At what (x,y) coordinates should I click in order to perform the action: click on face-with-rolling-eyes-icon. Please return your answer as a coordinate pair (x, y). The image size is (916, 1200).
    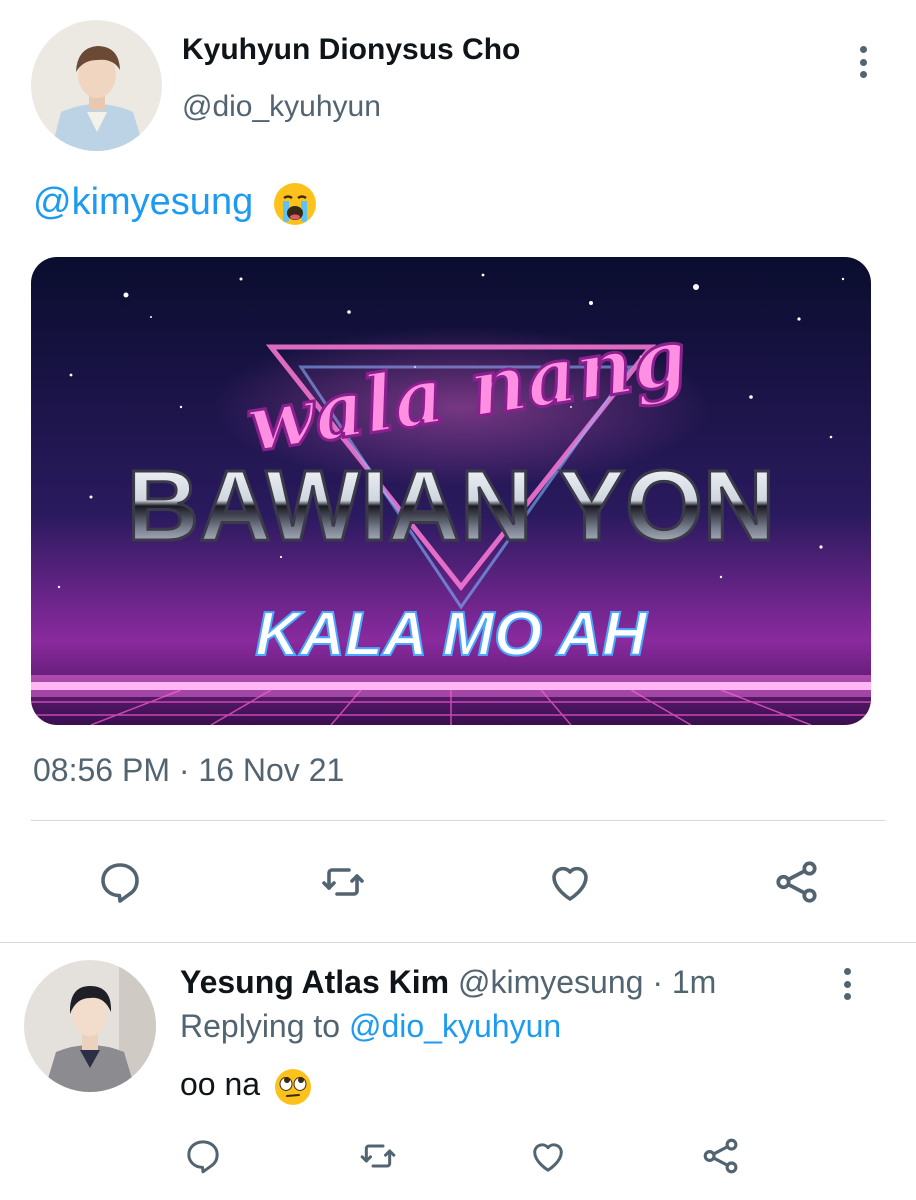
    Looking at the image, I should click on (293, 1087).